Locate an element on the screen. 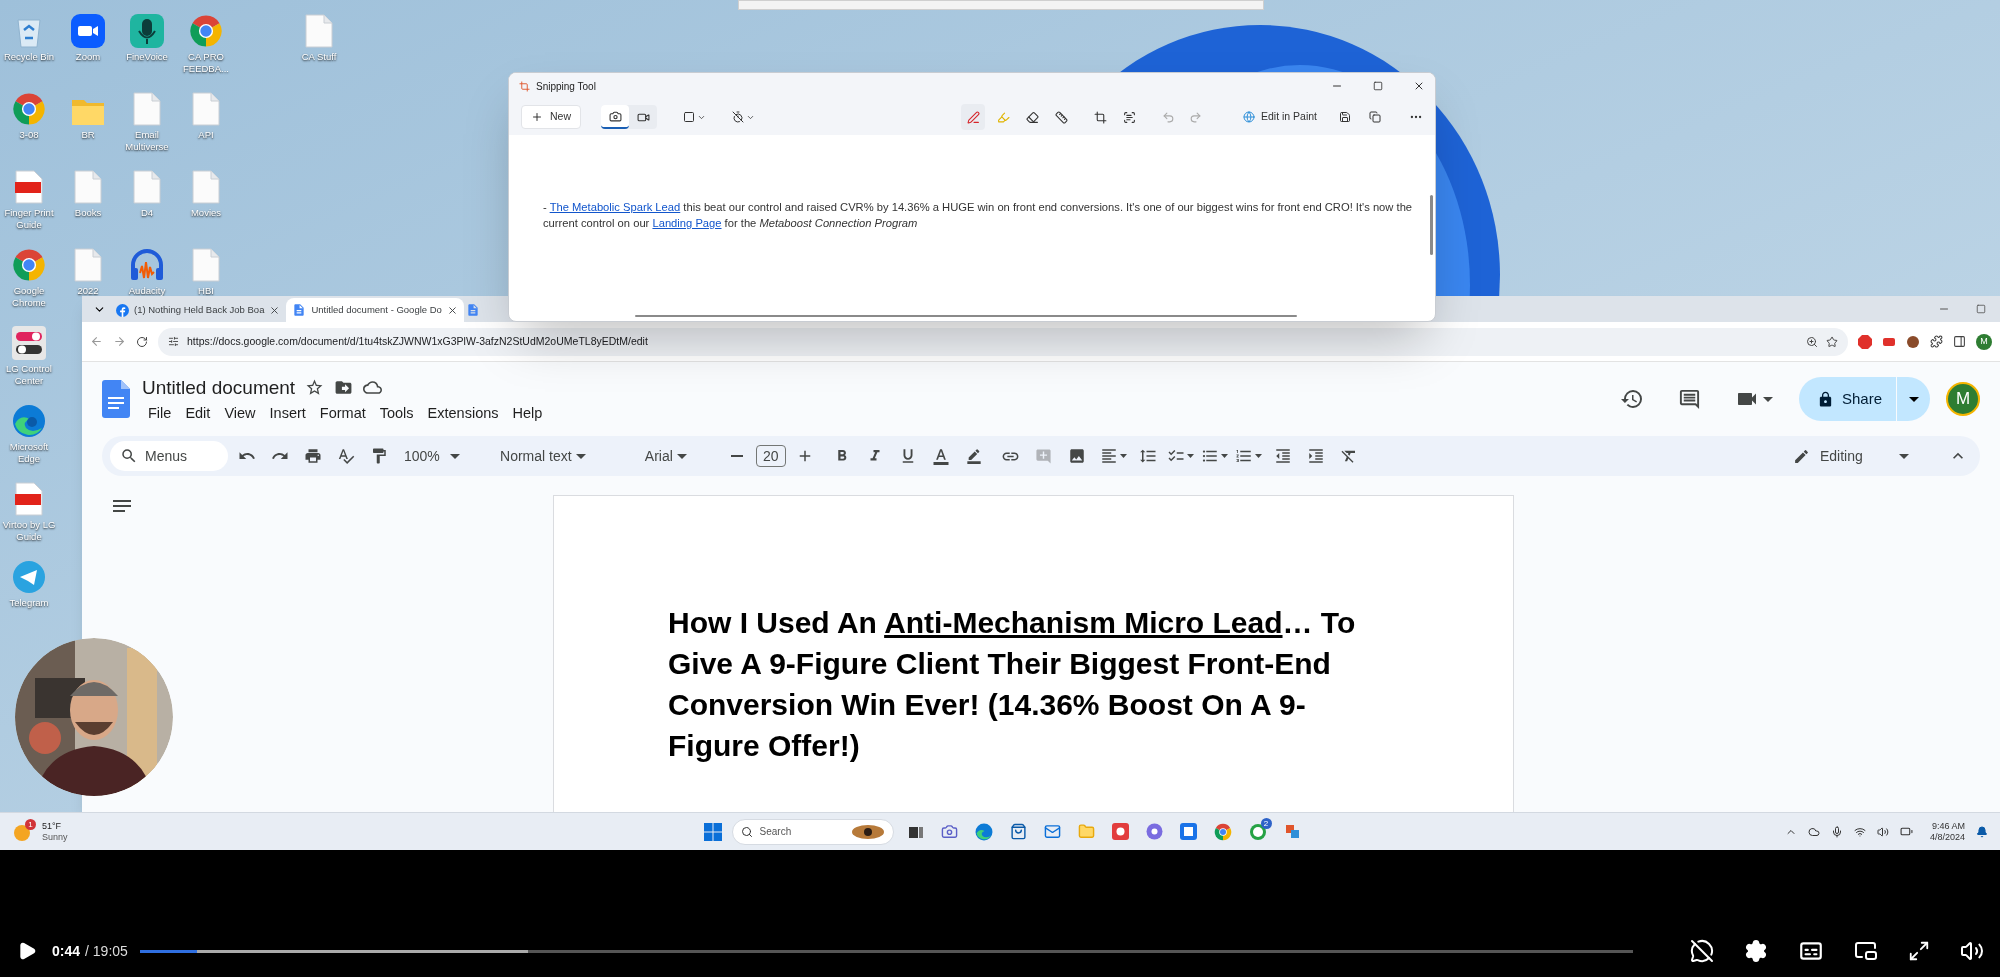  side-panel-icon is located at coordinates (1959, 341).